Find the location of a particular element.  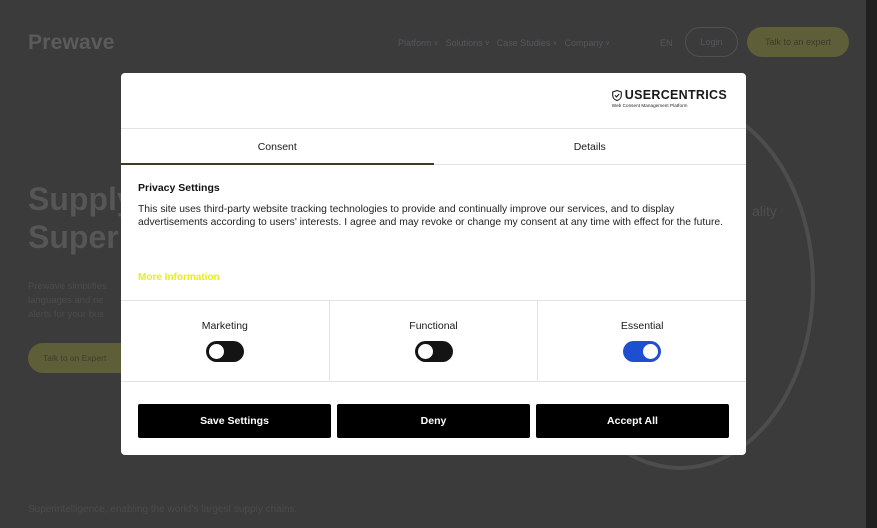

marketing-toggle is located at coordinates (224, 351).